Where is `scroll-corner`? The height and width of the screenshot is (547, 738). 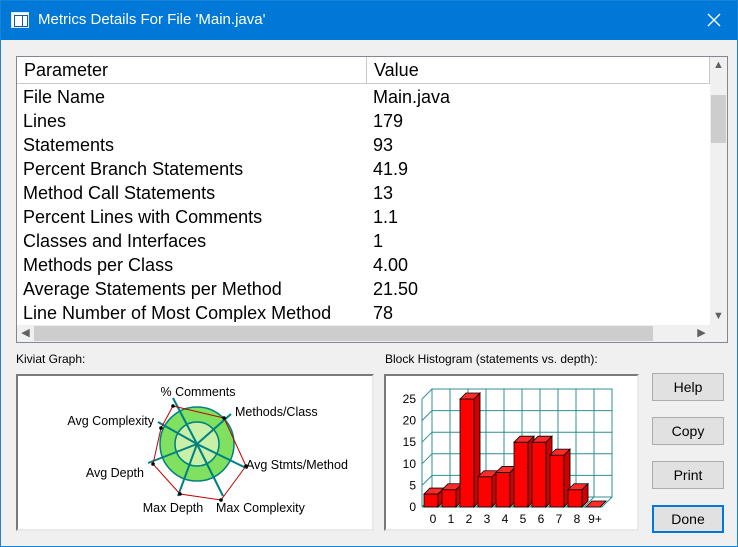
scroll-corner is located at coordinates (718, 333).